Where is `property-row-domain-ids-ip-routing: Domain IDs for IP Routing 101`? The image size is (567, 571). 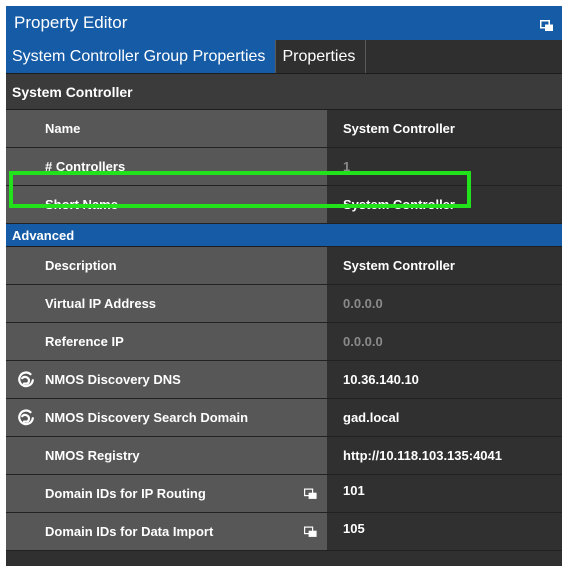 property-row-domain-ids-ip-routing: Domain IDs for IP Routing 101 is located at coordinates (284, 494).